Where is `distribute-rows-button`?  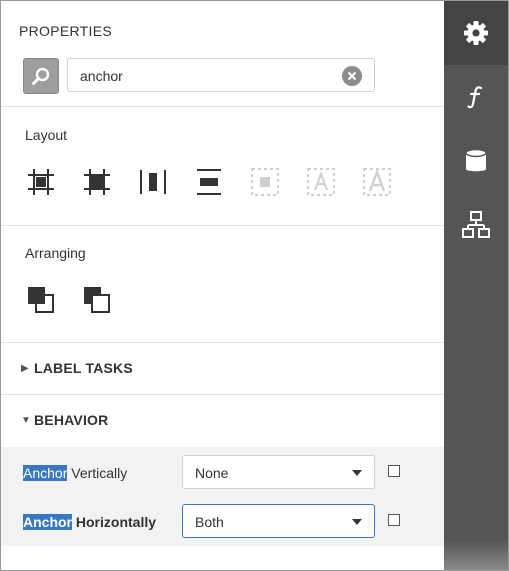
distribute-rows-button is located at coordinates (209, 182).